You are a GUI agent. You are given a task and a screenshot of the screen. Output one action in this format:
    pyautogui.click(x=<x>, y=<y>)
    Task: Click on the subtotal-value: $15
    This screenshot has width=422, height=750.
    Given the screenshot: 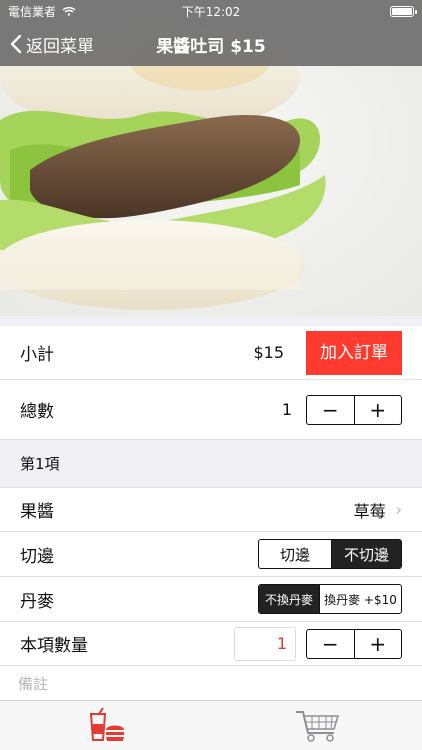 What is the action you would take?
    pyautogui.click(x=268, y=352)
    